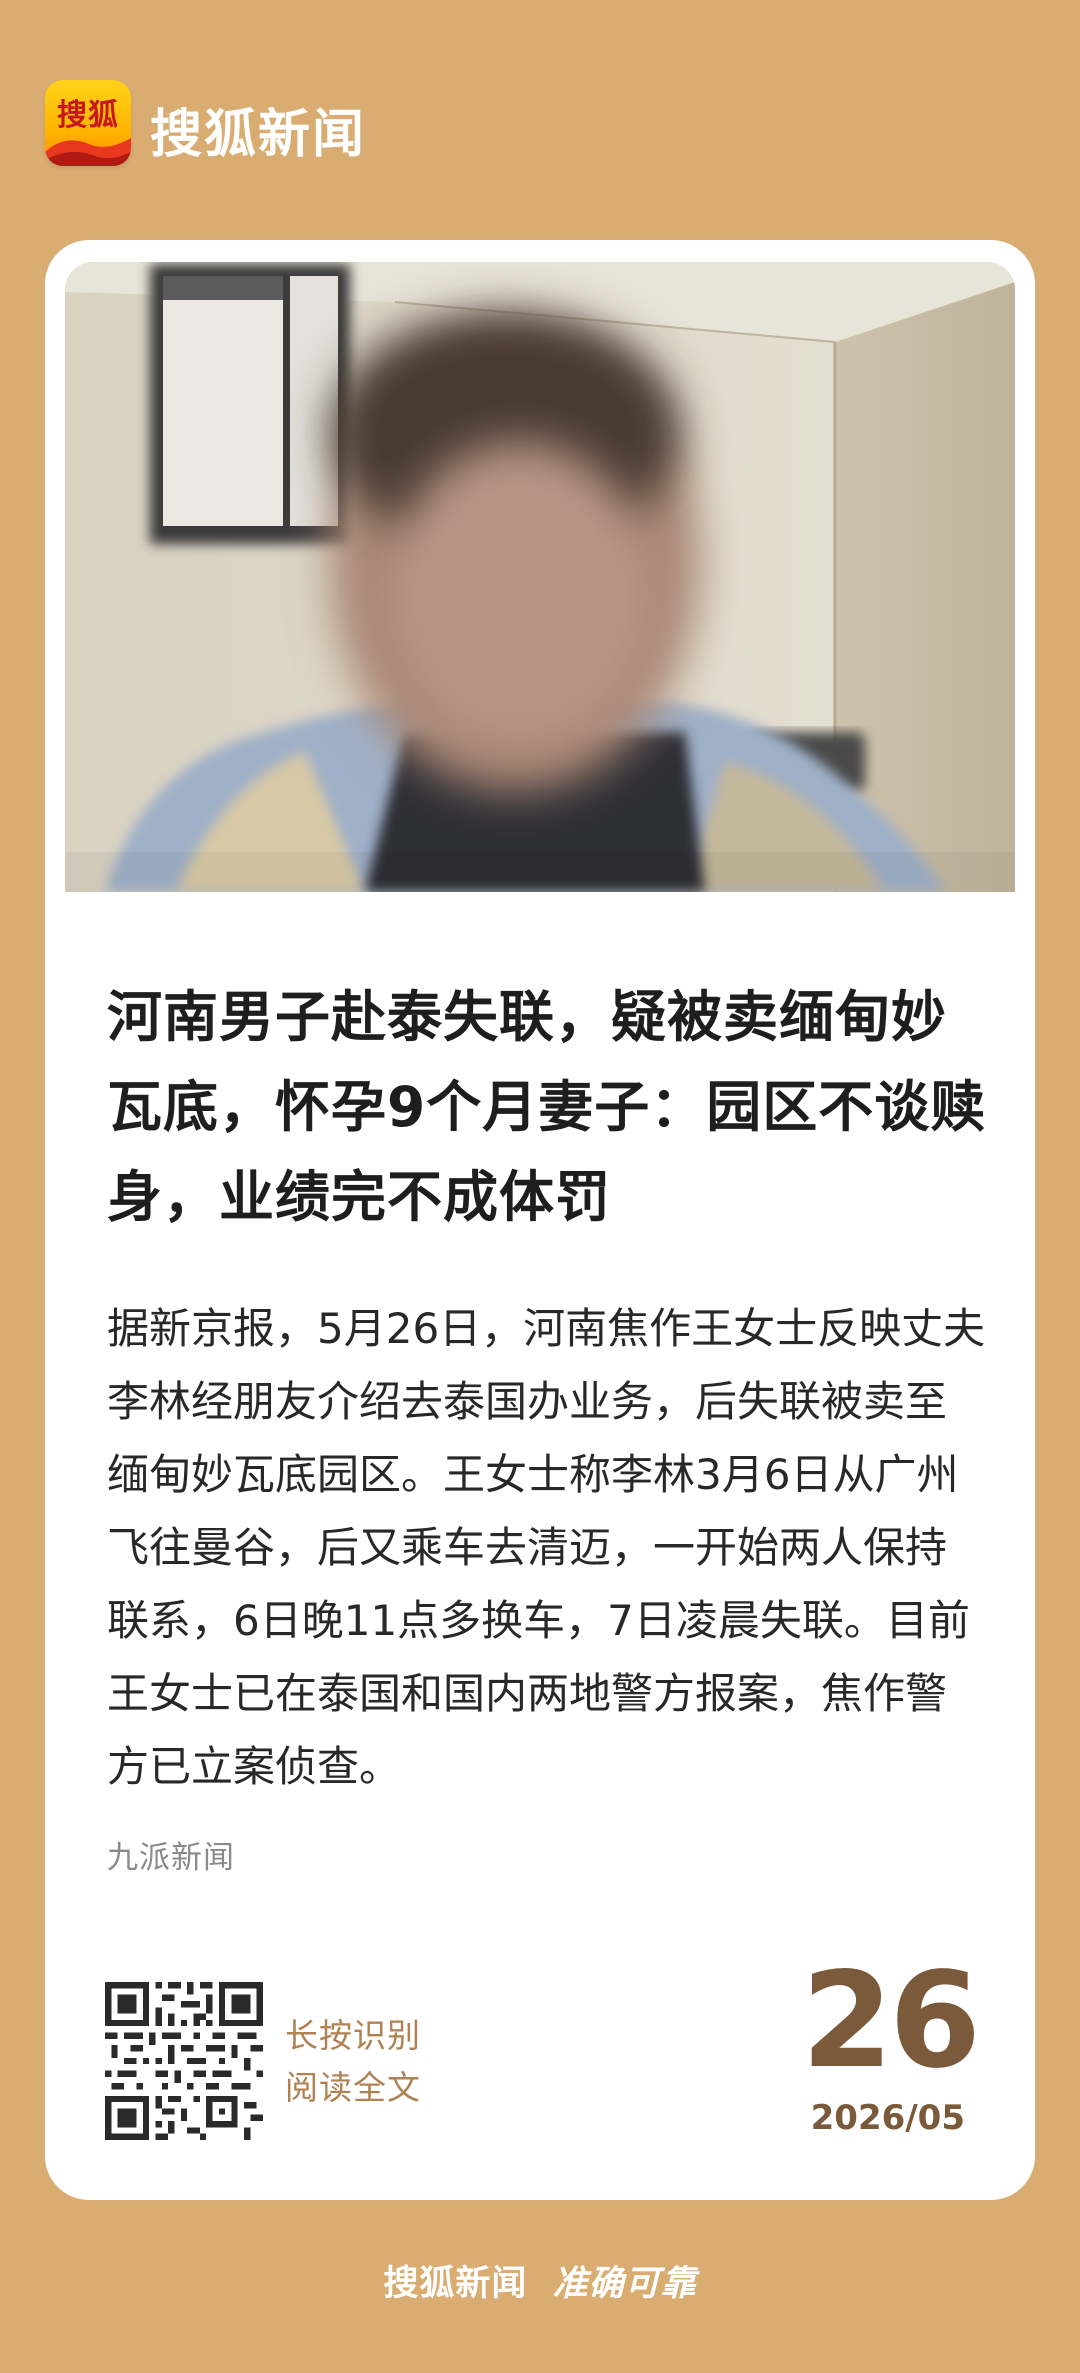 This screenshot has height=2373, width=1080. What do you see at coordinates (540, 2280) in the screenshot?
I see `footer-slogan: 搜狐新闻 准确可靠` at bounding box center [540, 2280].